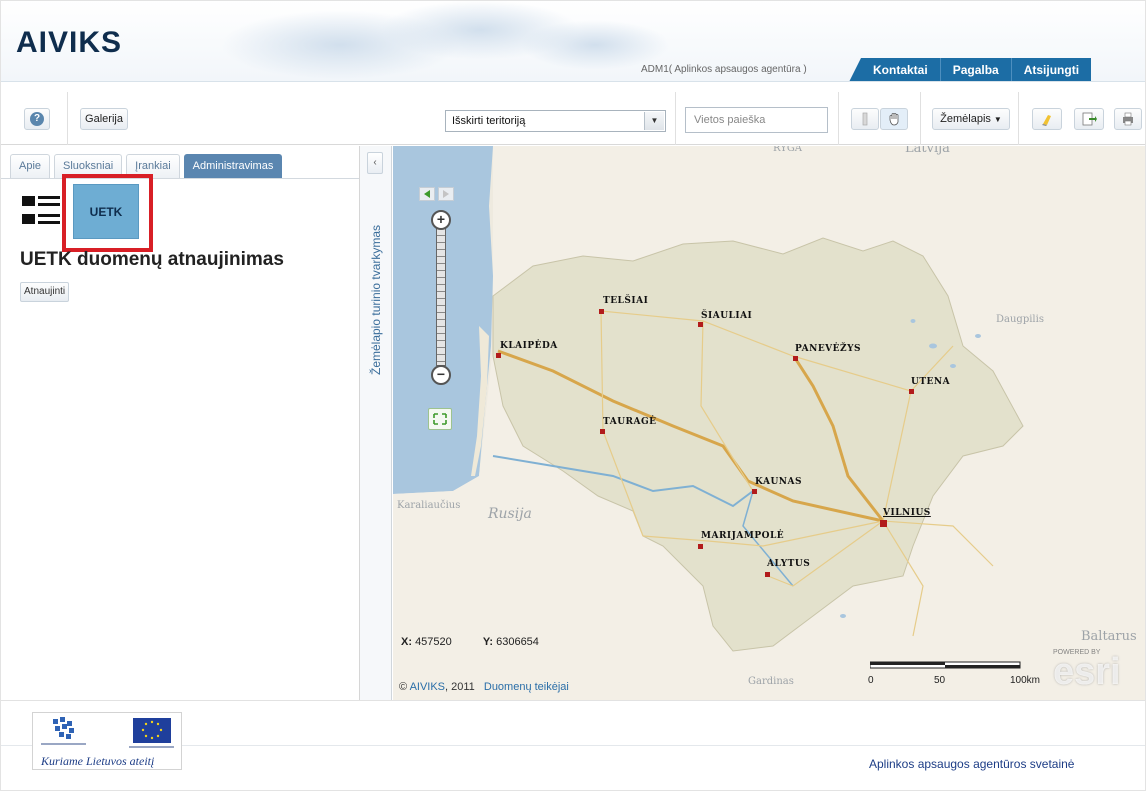 The width and height of the screenshot is (1146, 791). Describe the element at coordinates (555, 121) in the screenshot. I see `territory-select: Išskirti teritoriją ▼` at that location.